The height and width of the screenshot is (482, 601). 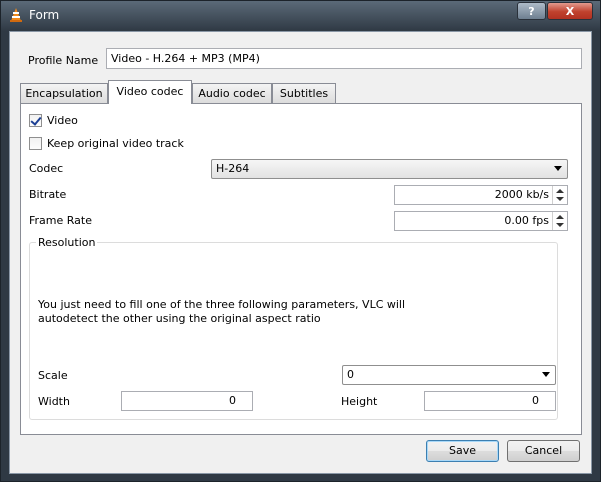 I want to click on bitrate-label: Bitrate, so click(x=48, y=194).